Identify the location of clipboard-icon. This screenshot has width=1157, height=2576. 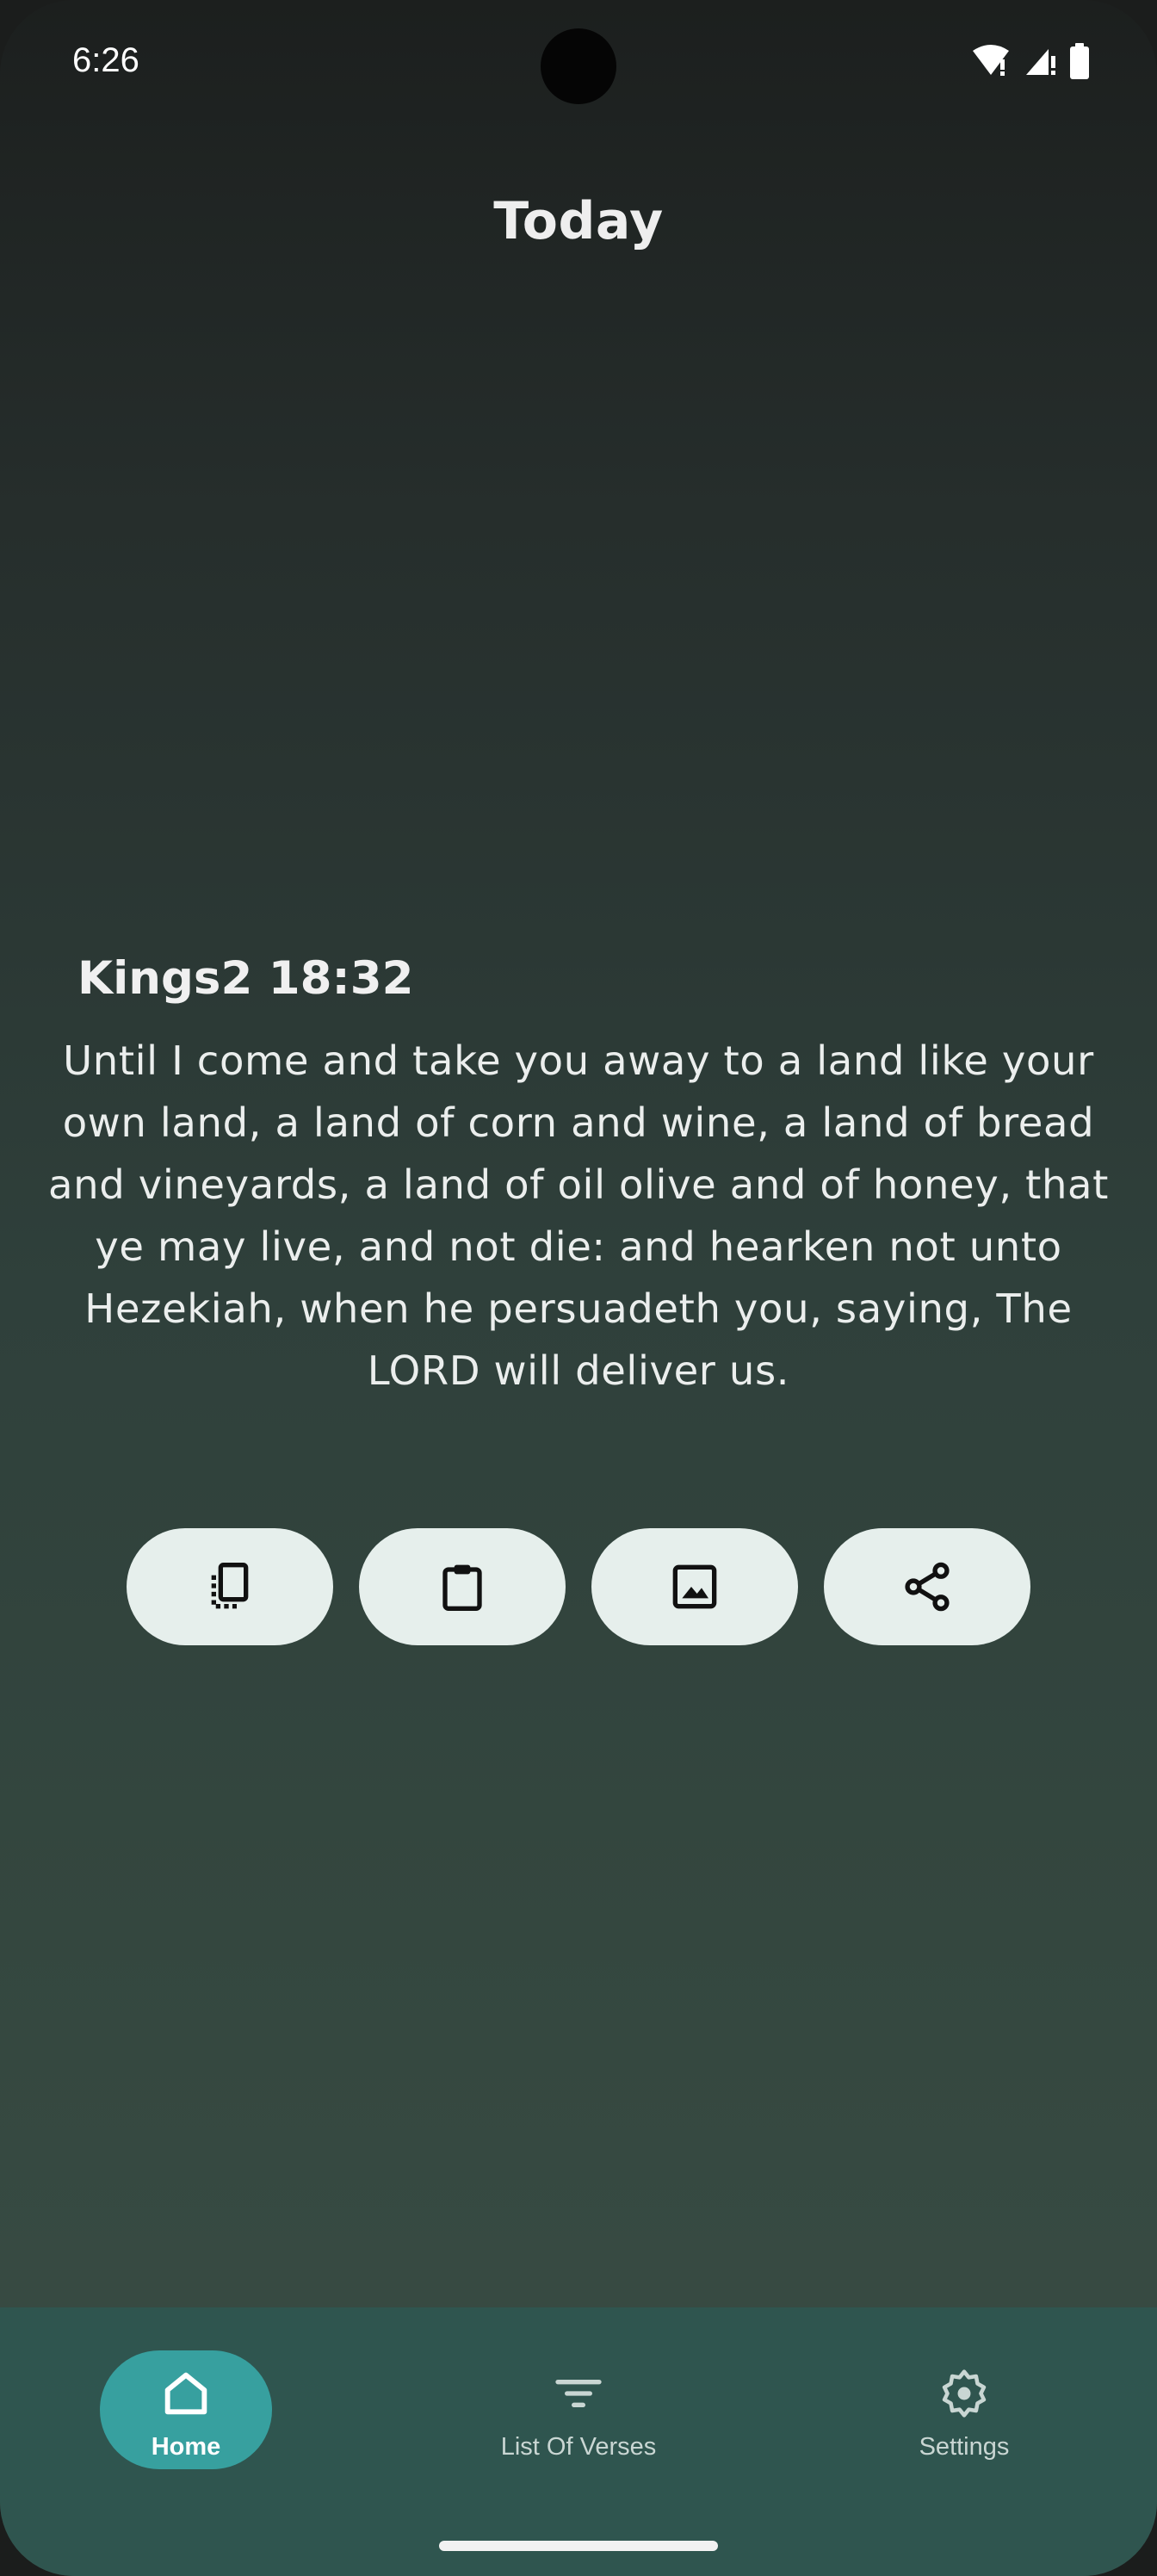
(462, 1587).